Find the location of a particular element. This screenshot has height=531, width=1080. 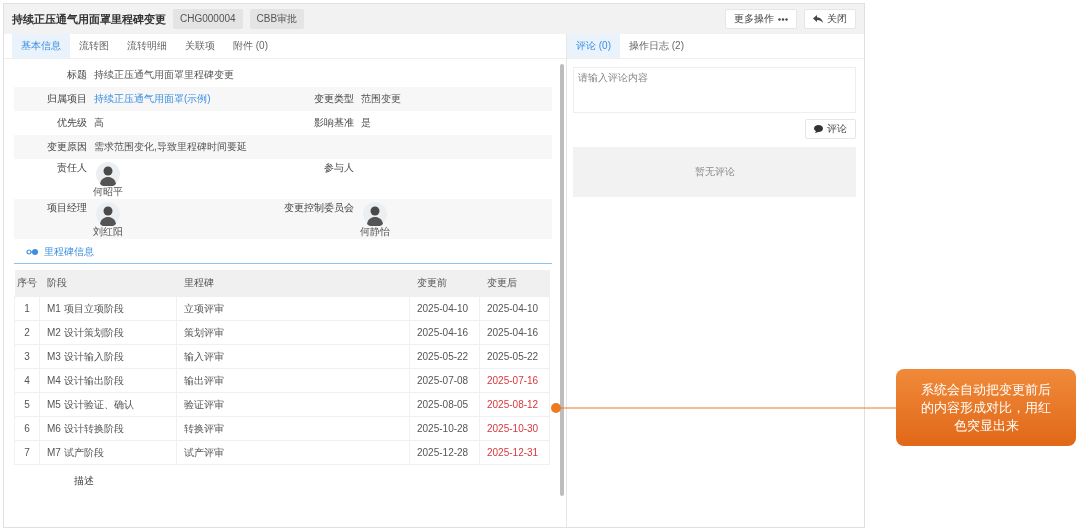

field-label: 变更控制委员会 is located at coordinates (319, 208).